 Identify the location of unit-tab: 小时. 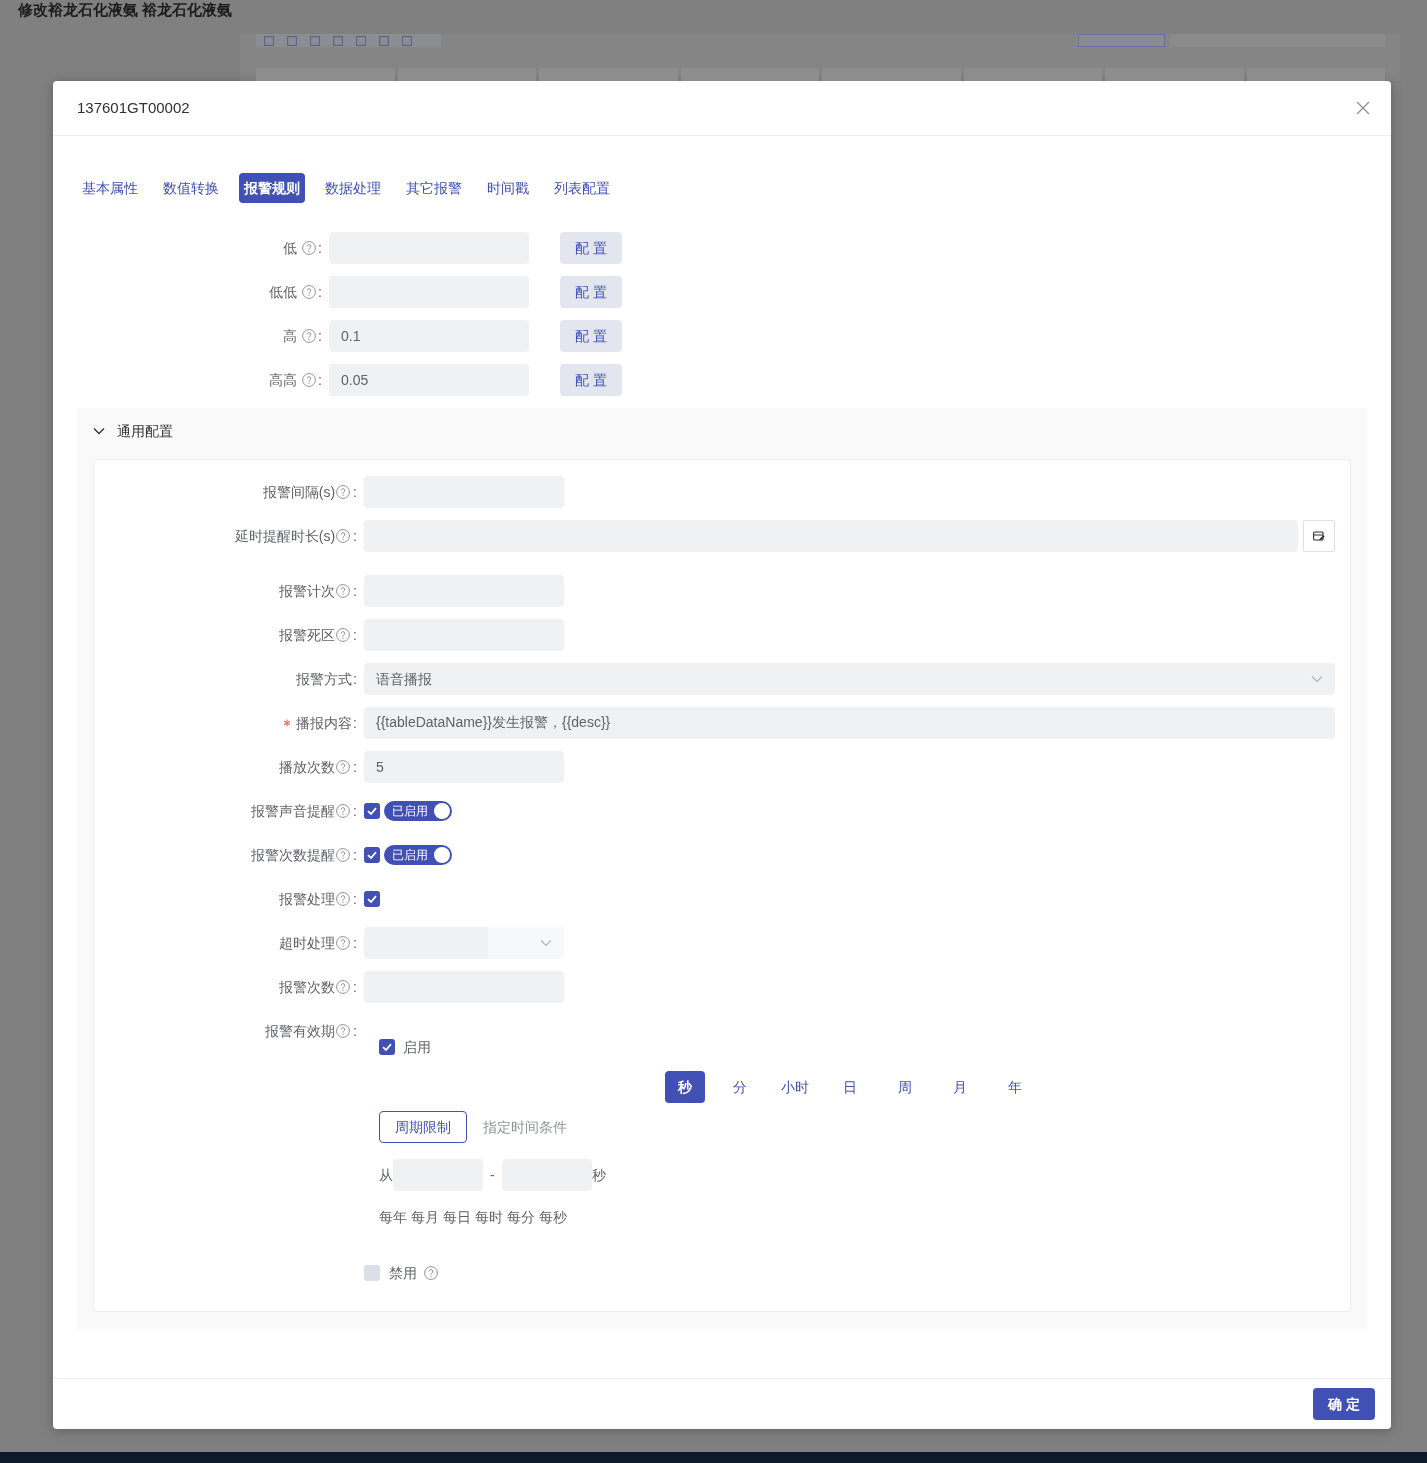
(794, 1087).